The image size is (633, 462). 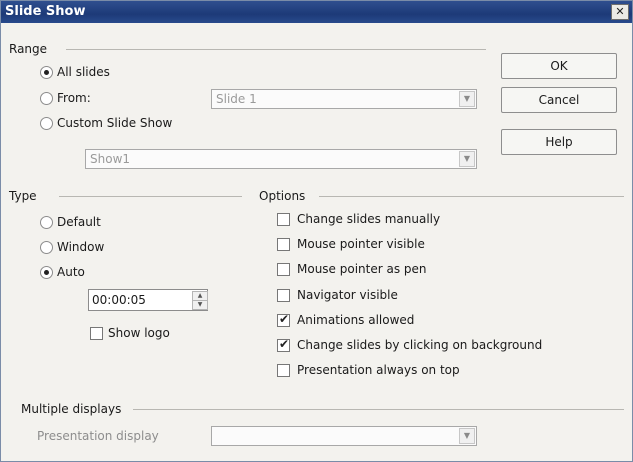 What do you see at coordinates (114, 123) in the screenshot?
I see `custom-show-label: Custom Slide Show` at bounding box center [114, 123].